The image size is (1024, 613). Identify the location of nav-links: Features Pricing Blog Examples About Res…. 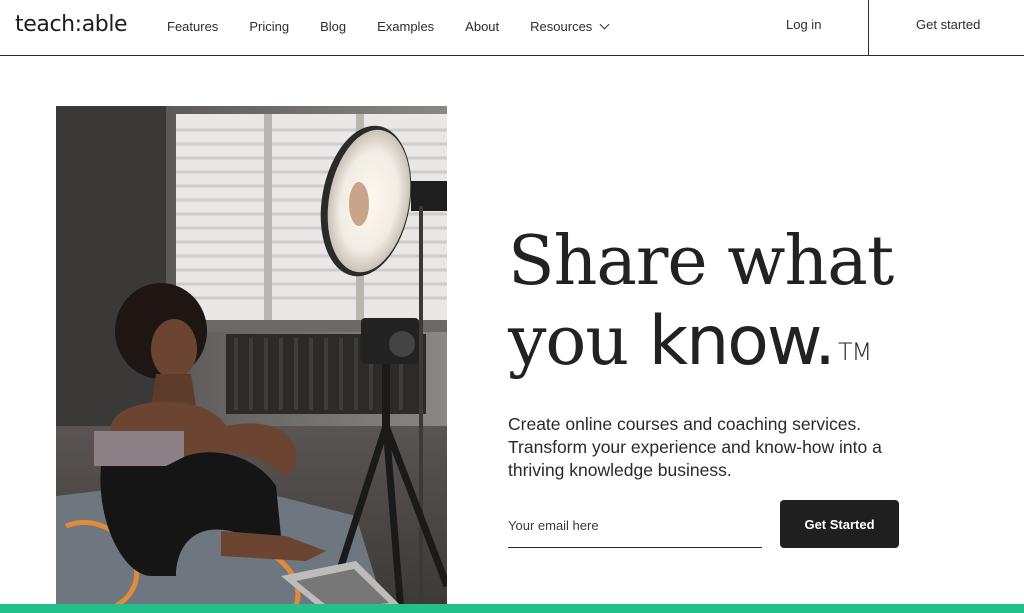
(403, 26).